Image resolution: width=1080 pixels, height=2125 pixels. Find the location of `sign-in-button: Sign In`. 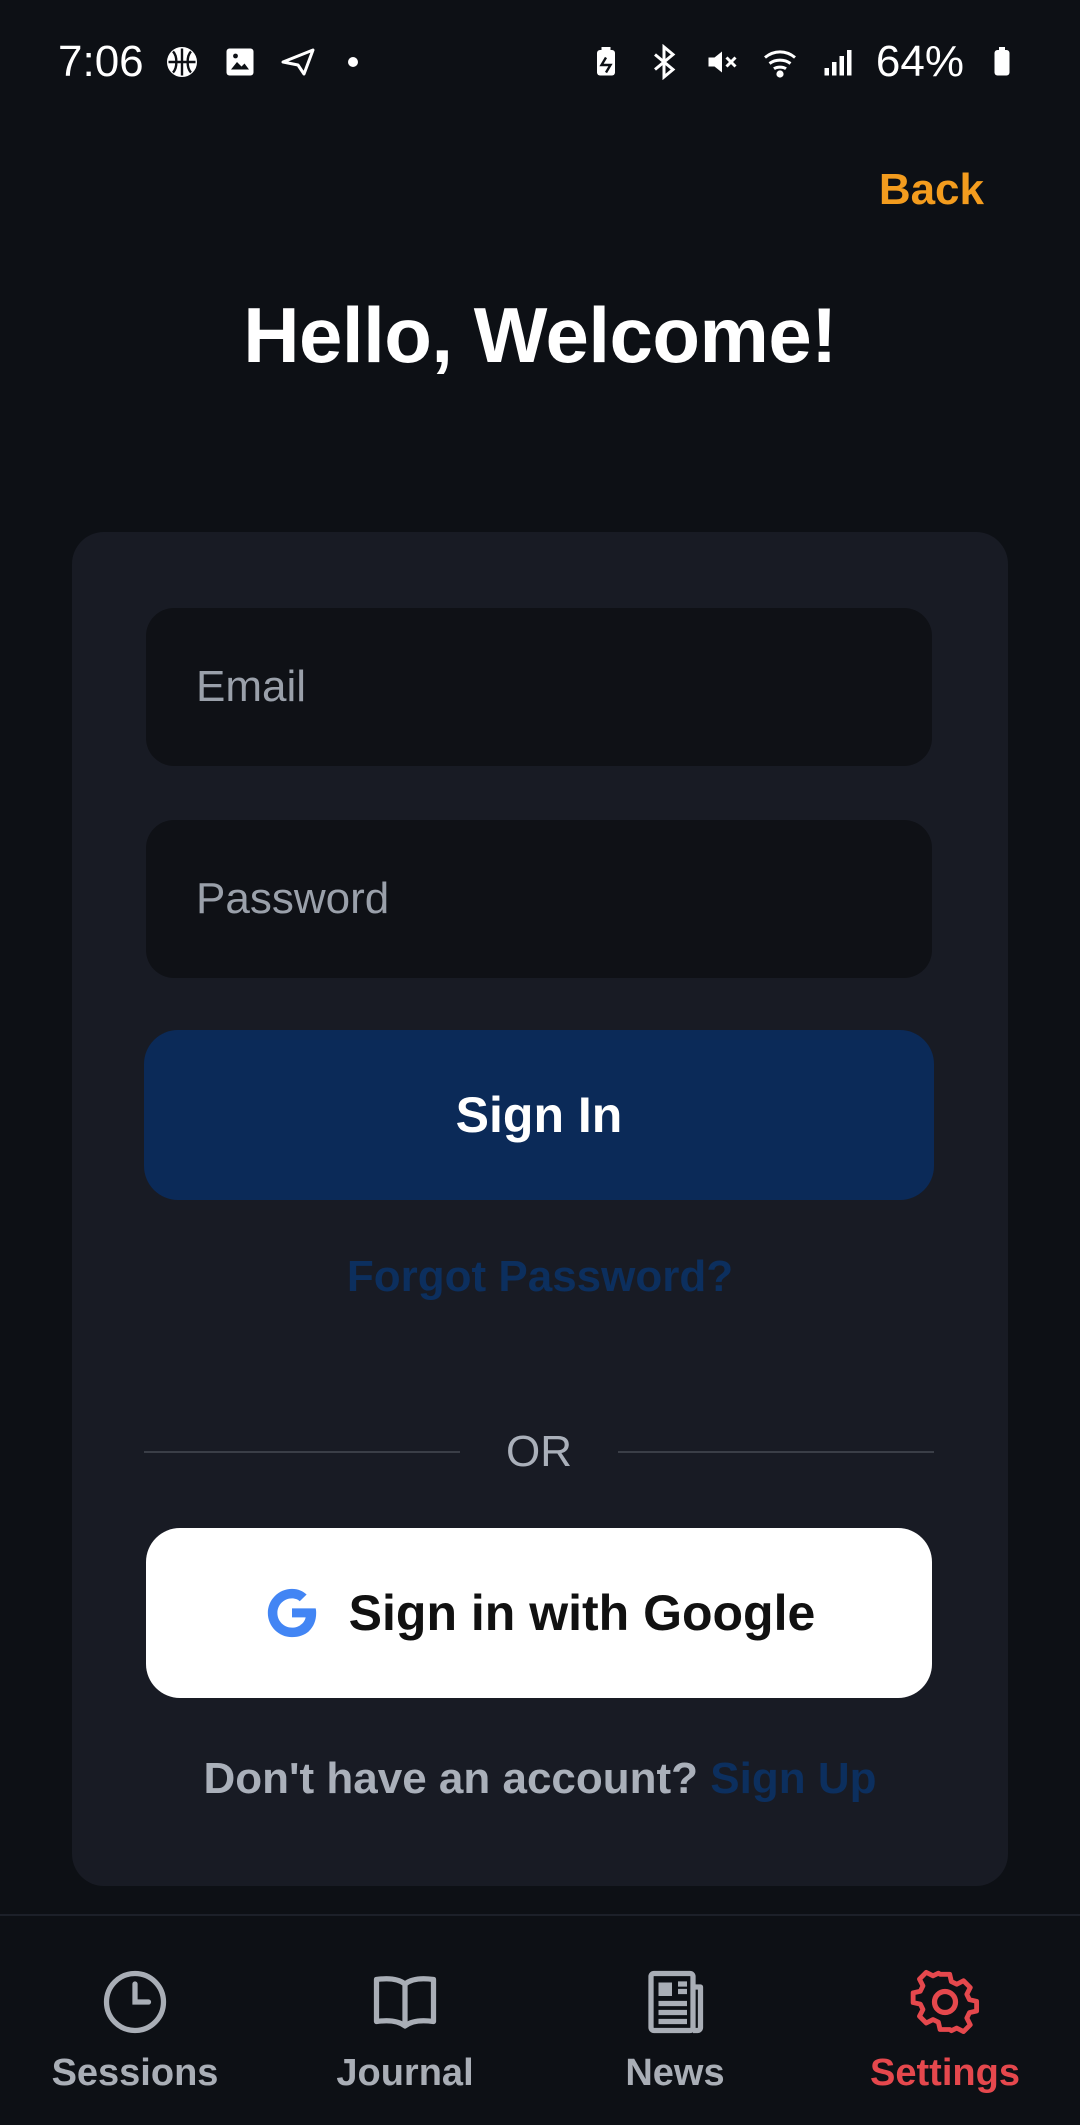

sign-in-button: Sign In is located at coordinates (539, 1115).